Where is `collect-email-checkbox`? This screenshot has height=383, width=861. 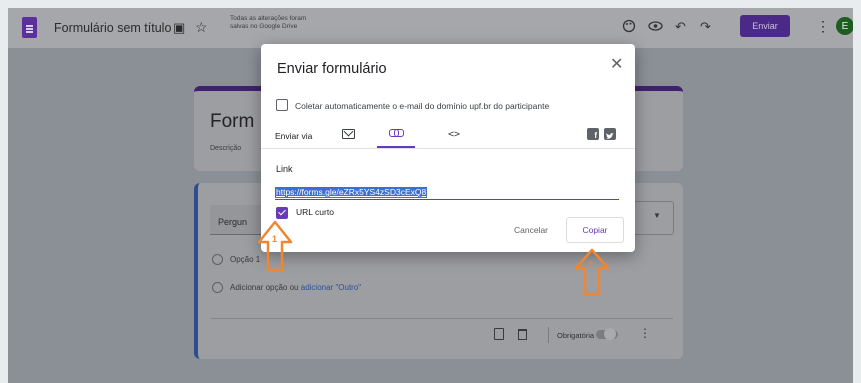
collect-email-checkbox is located at coordinates (282, 105).